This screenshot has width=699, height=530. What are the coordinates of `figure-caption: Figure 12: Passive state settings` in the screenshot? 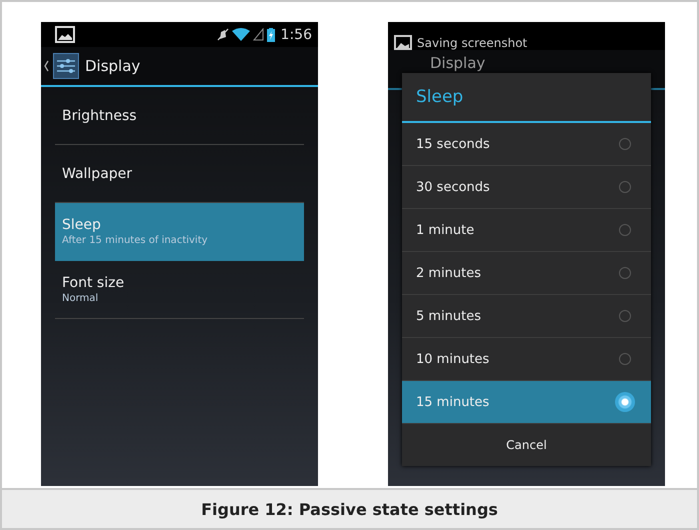 It's located at (349, 509).